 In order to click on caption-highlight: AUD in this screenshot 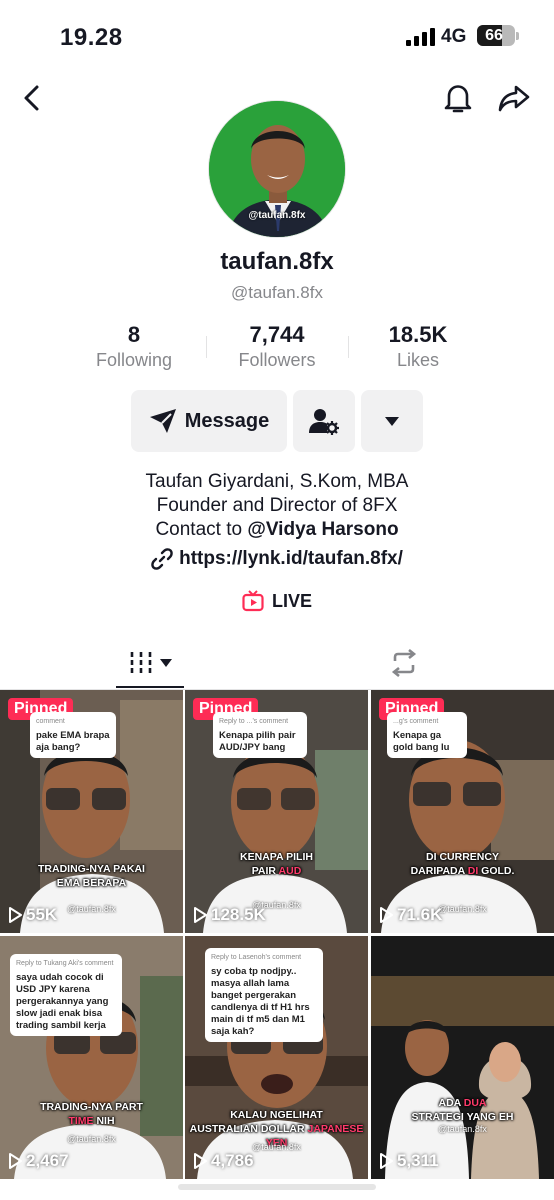, I will do `click(290, 871)`.